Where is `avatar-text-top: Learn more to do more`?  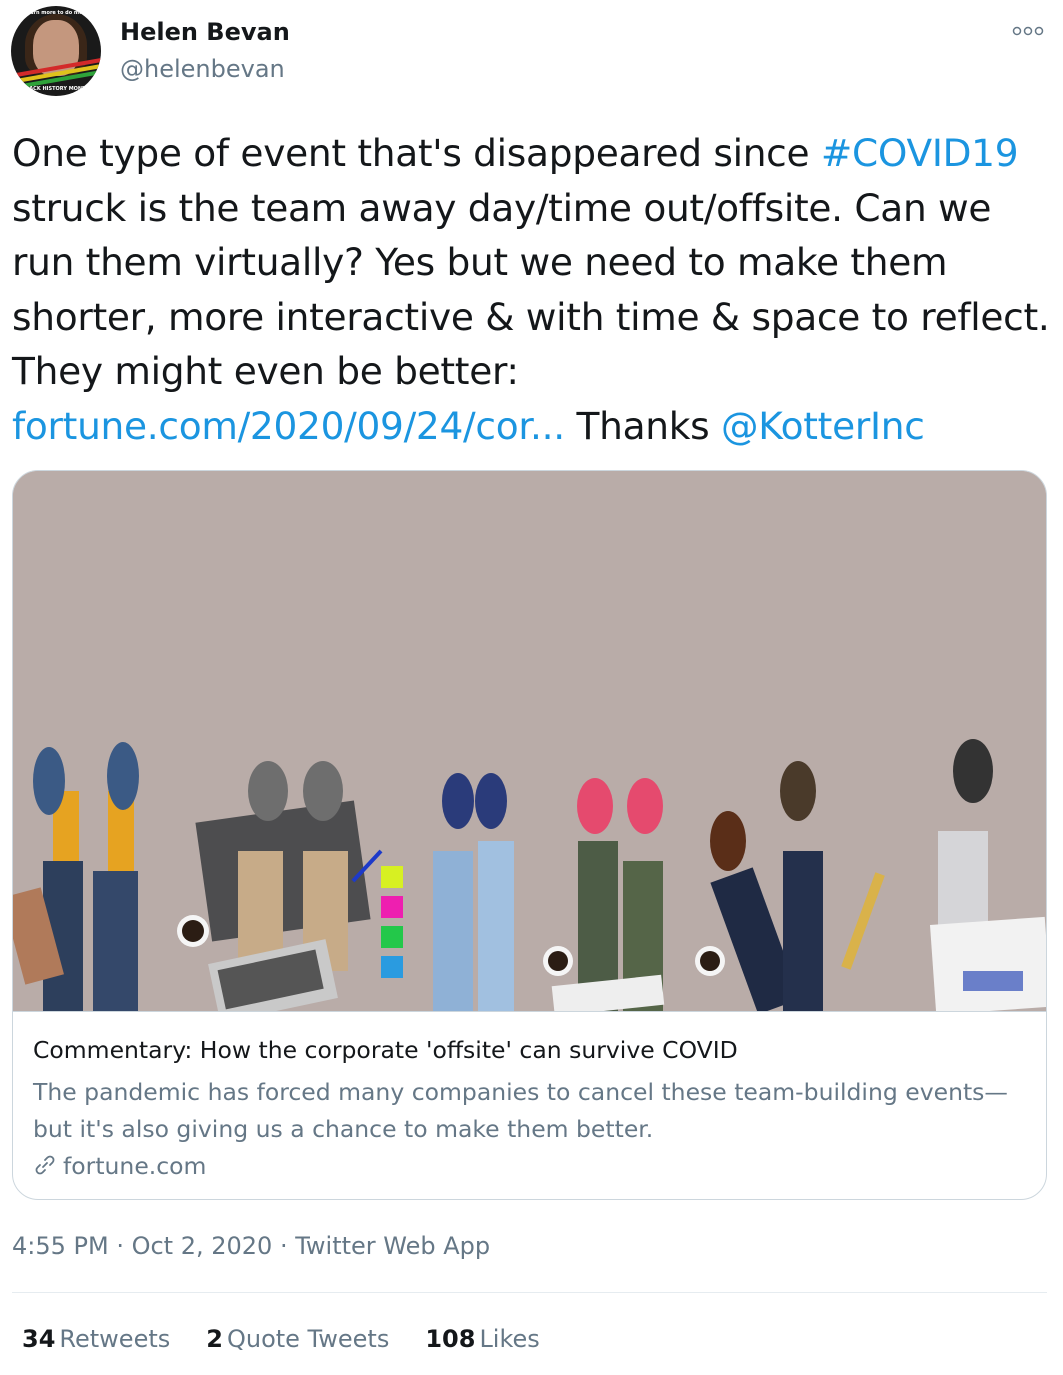
avatar-text-top: Learn more to do more is located at coordinates (56, 13).